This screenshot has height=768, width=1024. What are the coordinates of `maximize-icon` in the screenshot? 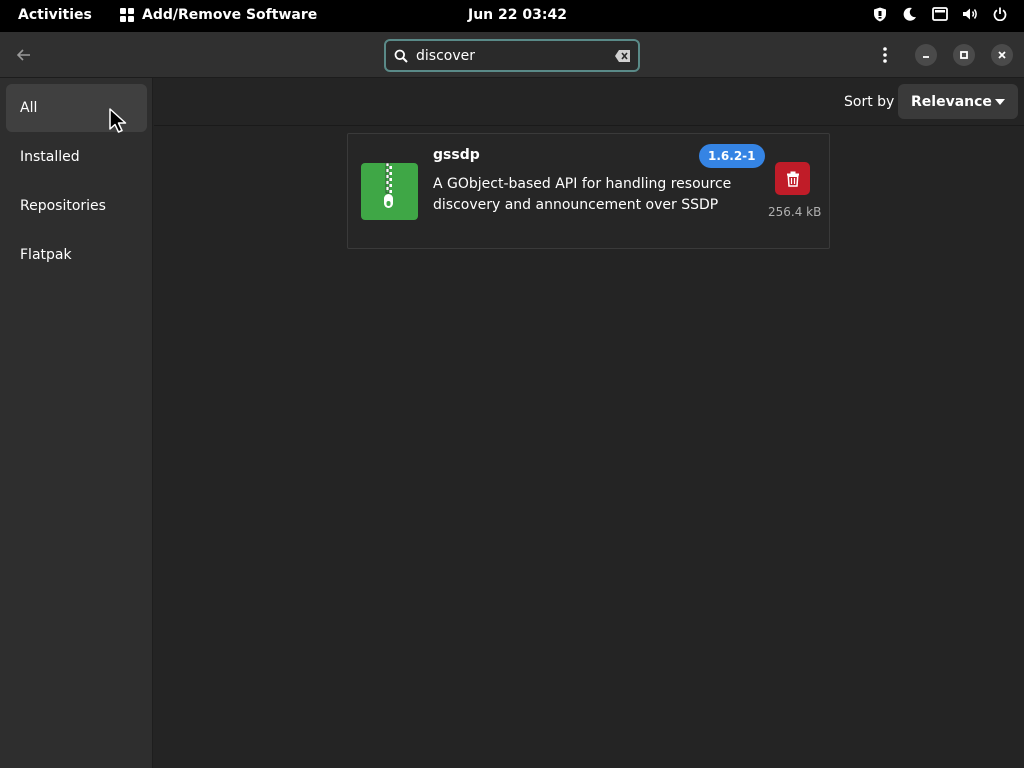 It's located at (964, 55).